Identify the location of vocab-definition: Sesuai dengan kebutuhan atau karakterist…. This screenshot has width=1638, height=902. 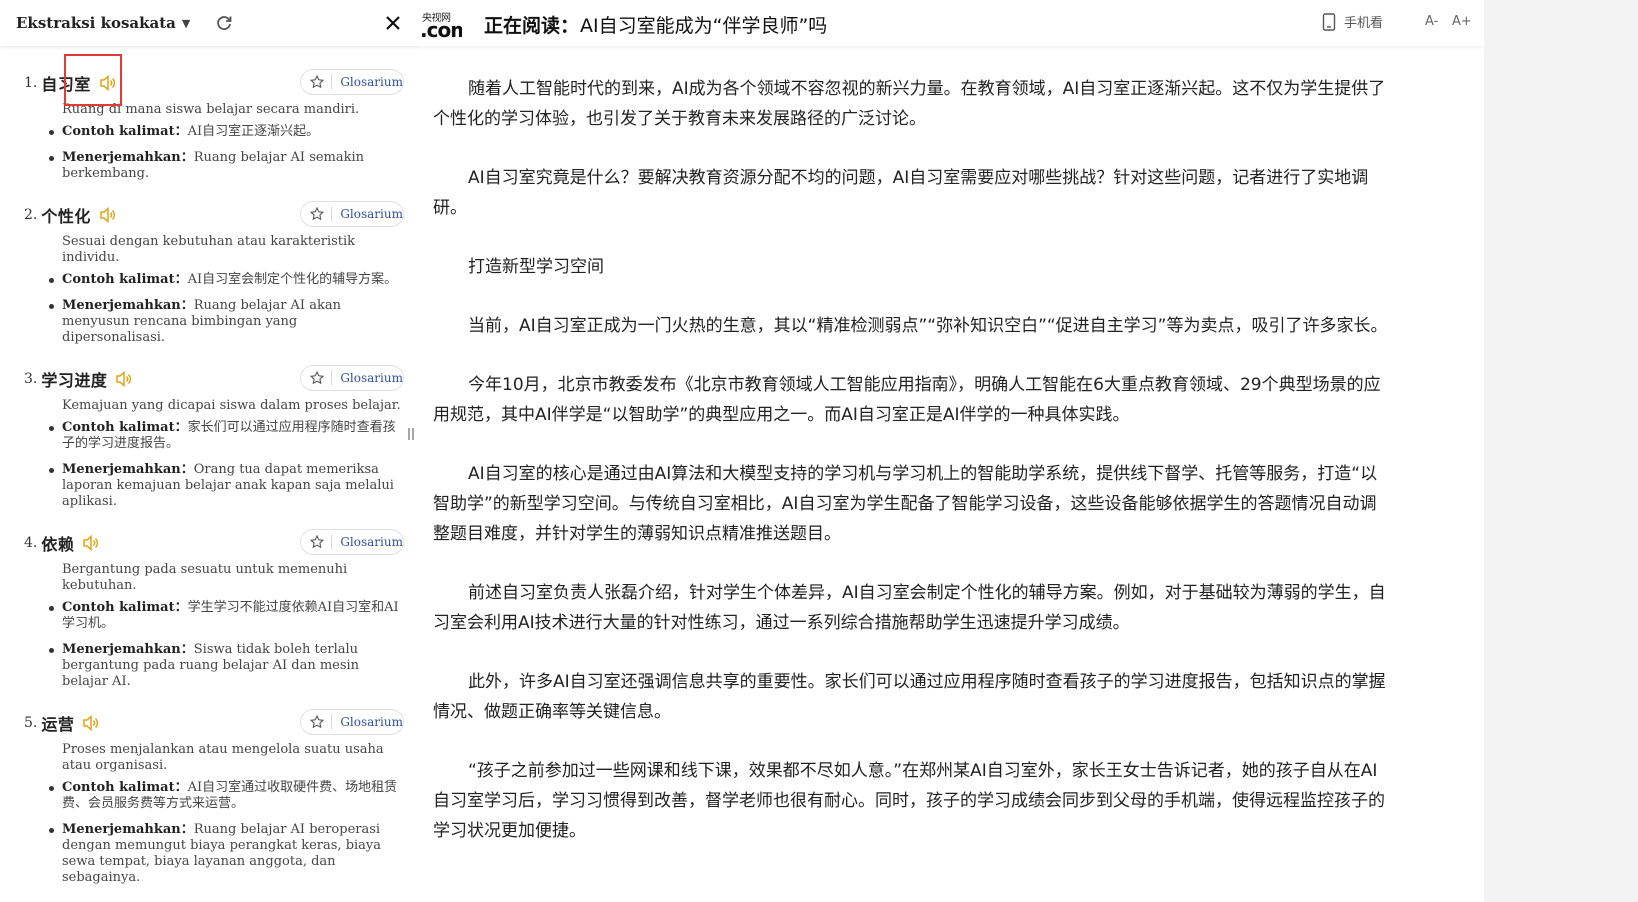
(209, 249).